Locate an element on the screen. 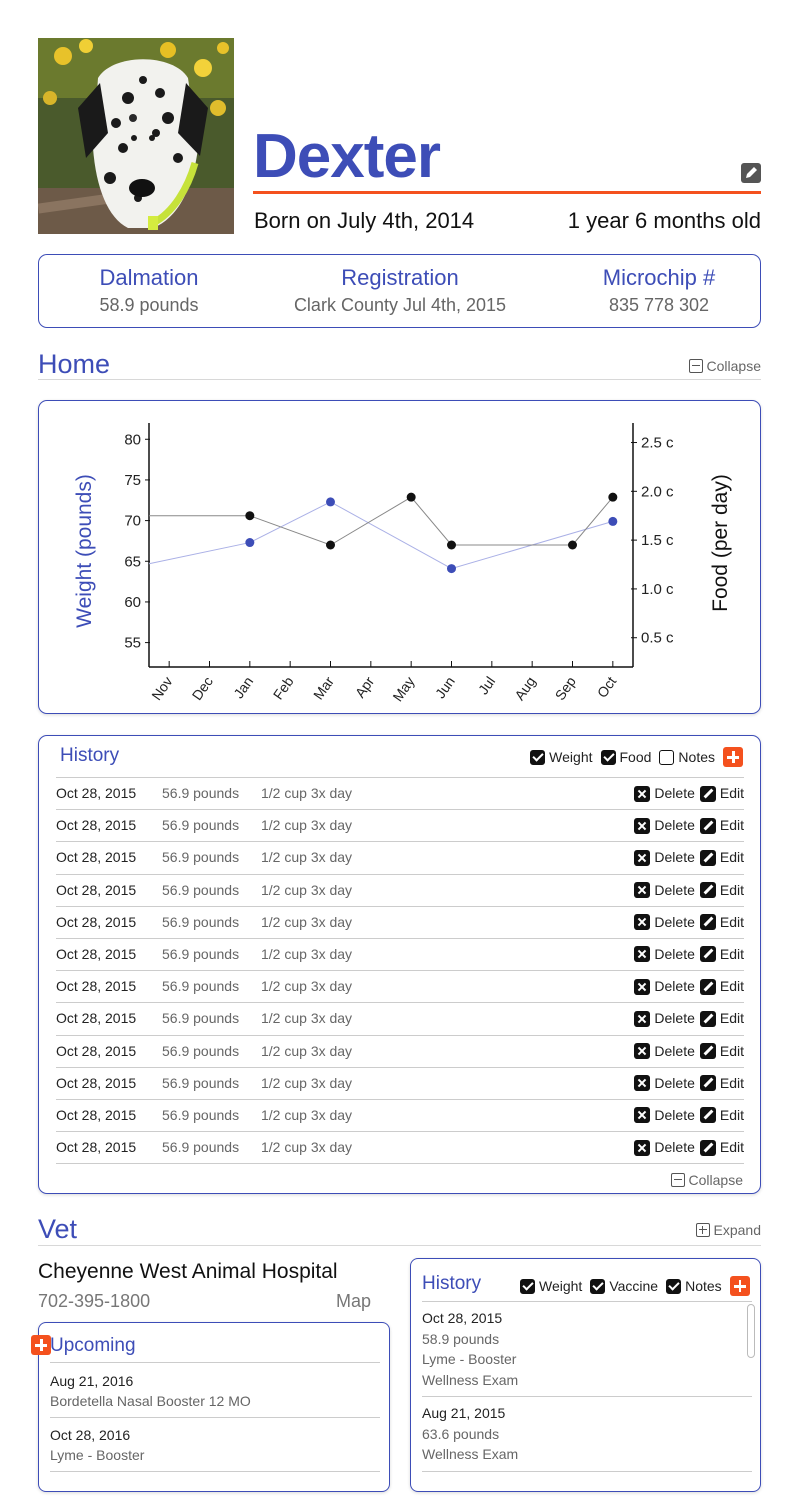 This screenshot has height=1506, width=800. x-tick-label: Nov is located at coordinates (161, 689).